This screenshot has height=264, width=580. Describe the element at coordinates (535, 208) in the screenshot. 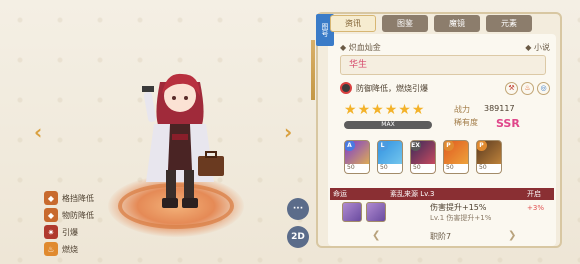

I see `effect-percent: +3%` at that location.